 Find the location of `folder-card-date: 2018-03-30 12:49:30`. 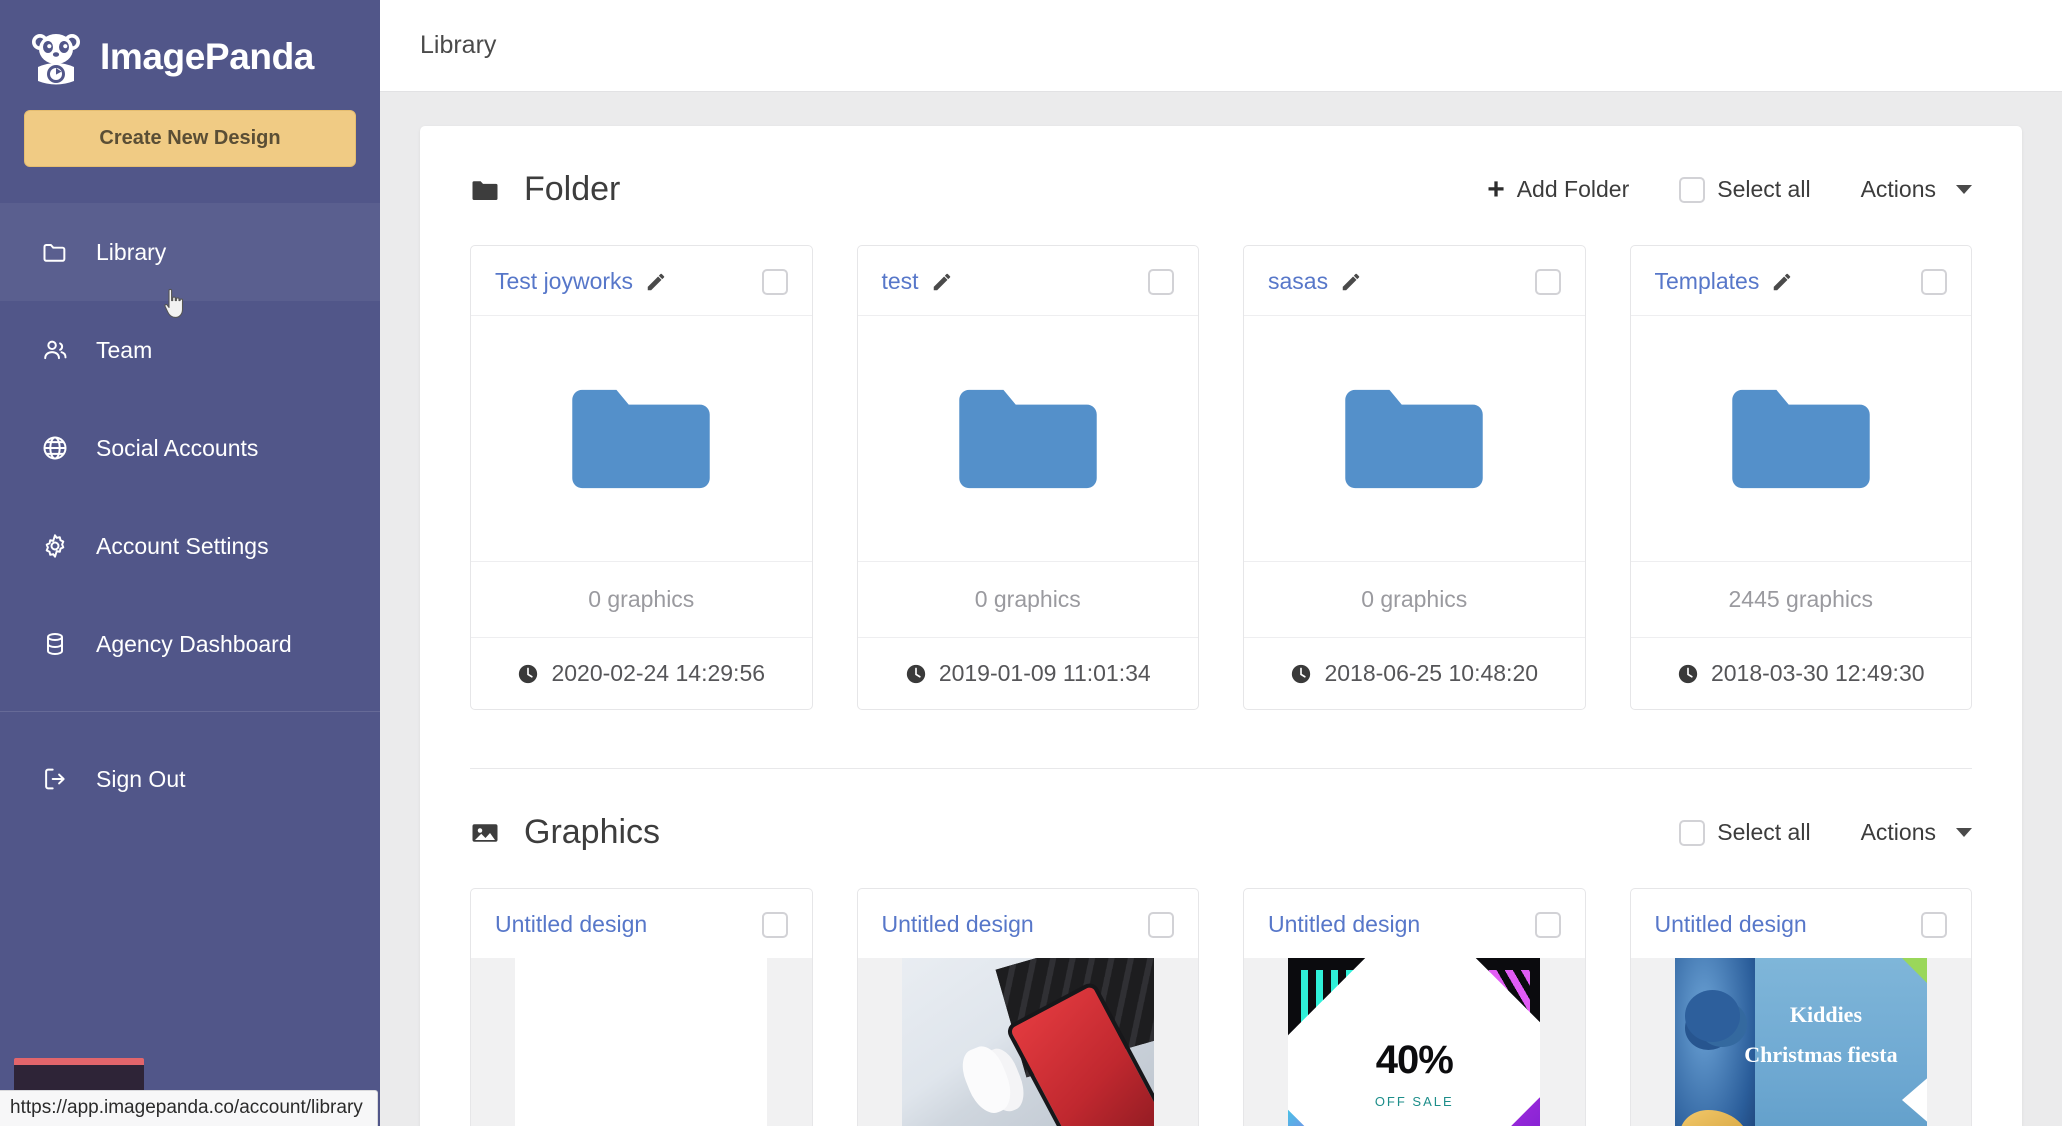

folder-card-date: 2018-03-30 12:49:30 is located at coordinates (1817, 673).